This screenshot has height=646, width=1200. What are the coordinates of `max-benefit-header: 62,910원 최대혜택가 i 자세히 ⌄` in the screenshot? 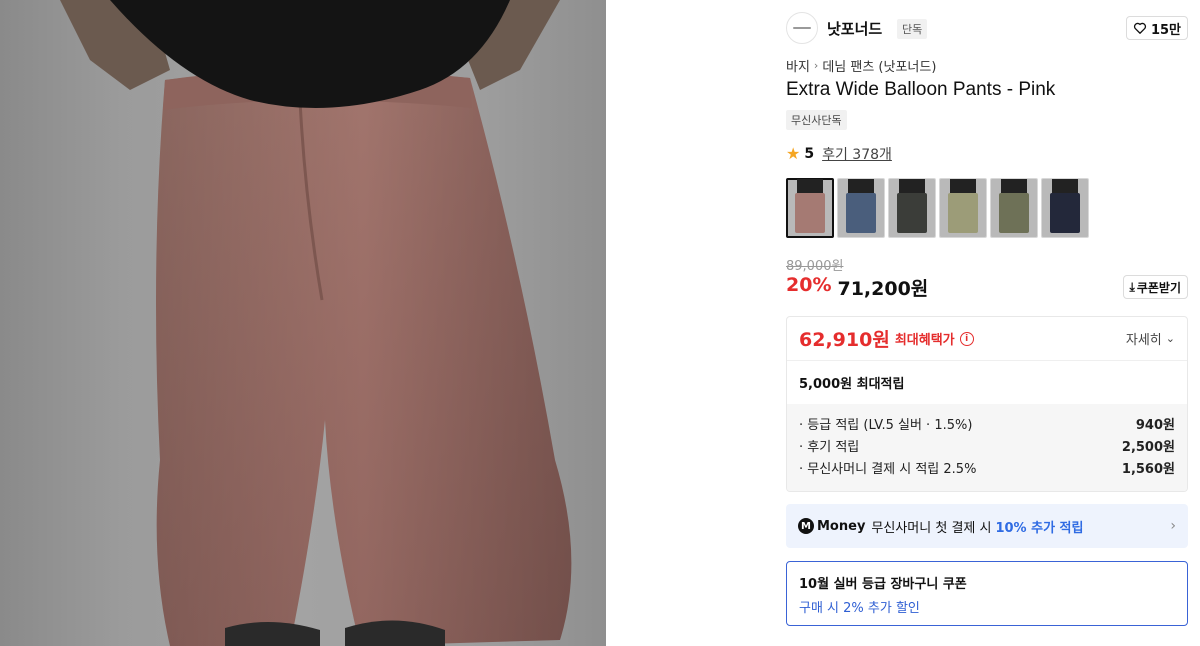 It's located at (987, 339).